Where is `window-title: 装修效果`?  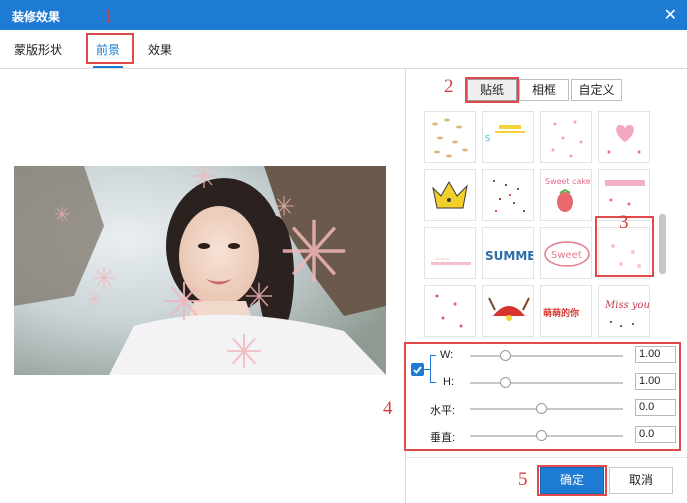
window-title: 装修效果 is located at coordinates (36, 17).